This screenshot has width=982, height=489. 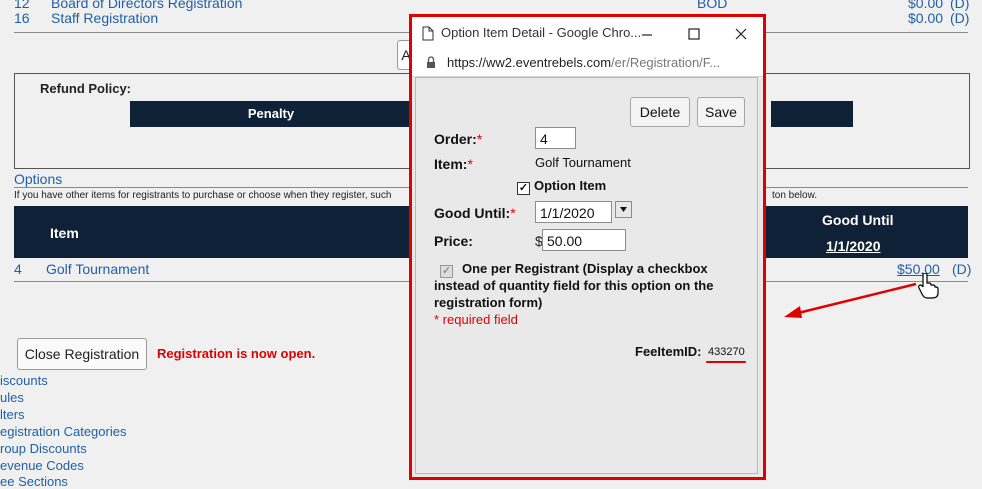 I want to click on fee-item-id-label: FeeItemID:, so click(x=668, y=351).